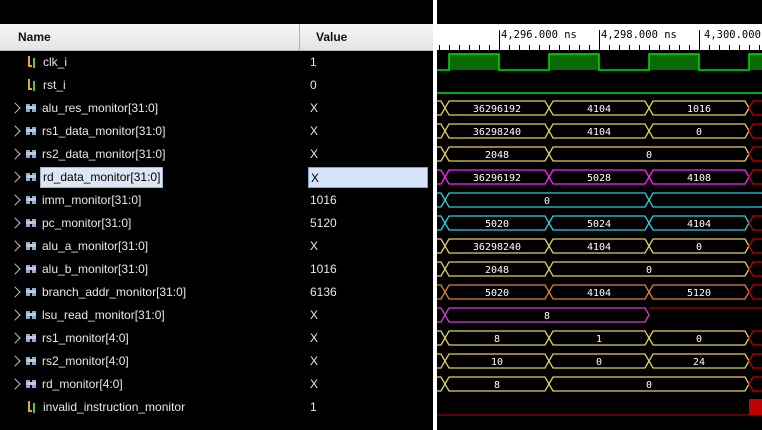 Image resolution: width=762 pixels, height=430 pixels. Describe the element at coordinates (150, 361) in the screenshot. I see `signal-row: rs2_monitor[4:0]` at that location.